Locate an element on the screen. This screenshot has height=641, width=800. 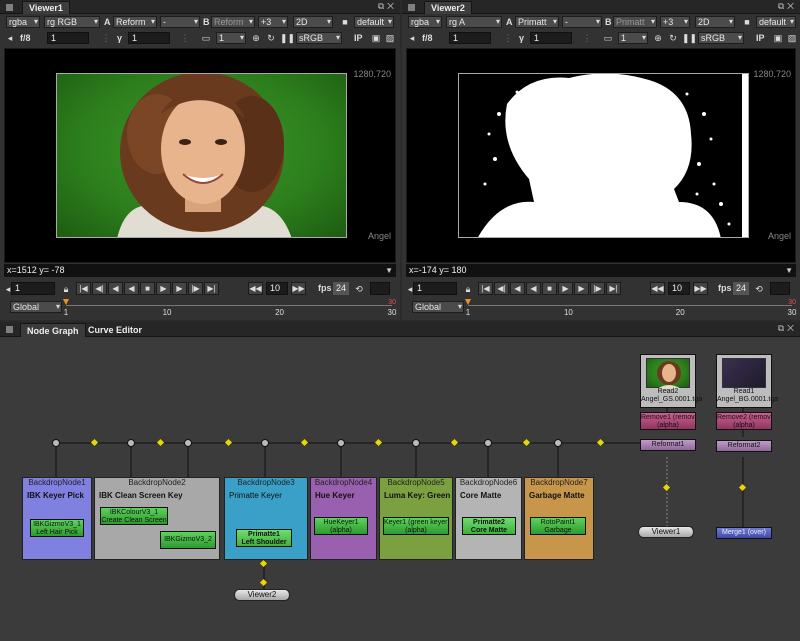
input-a-dropdown: Reform is located at coordinates (135, 22).